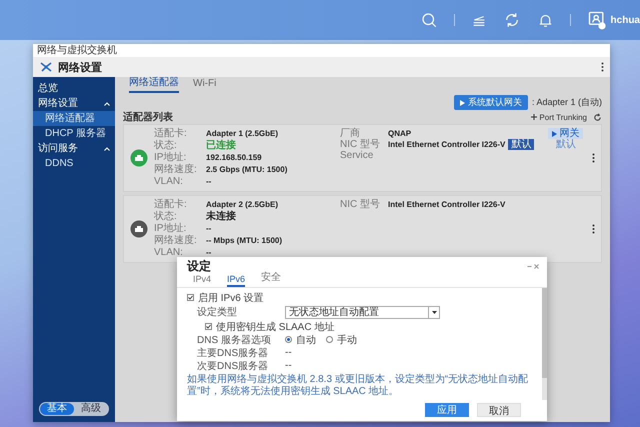 The image size is (640, 427). I want to click on sidebar-item: DDNS, so click(74, 163).